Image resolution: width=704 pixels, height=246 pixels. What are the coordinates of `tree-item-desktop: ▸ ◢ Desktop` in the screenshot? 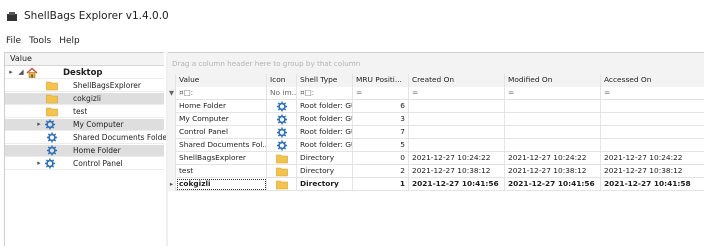 It's located at (84, 73).